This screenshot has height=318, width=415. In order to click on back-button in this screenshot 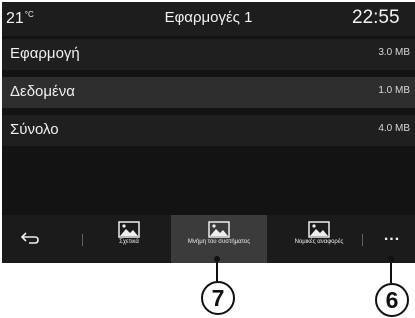, I will do `click(30, 239)`.